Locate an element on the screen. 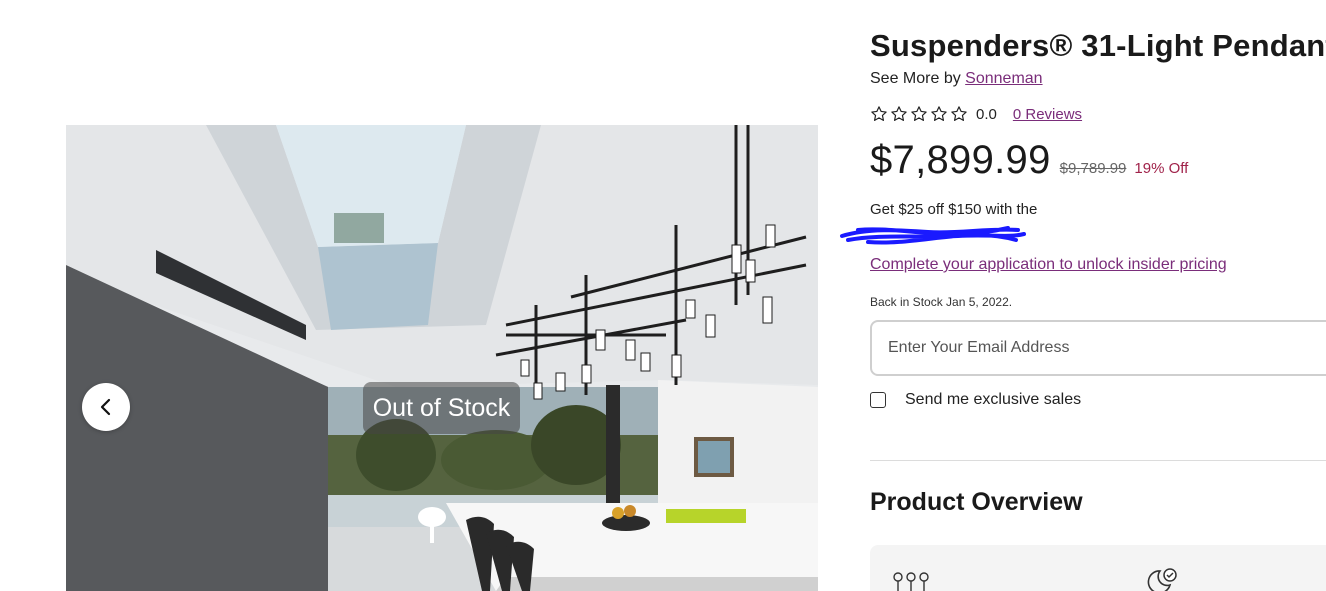  price-row: $7,899.99 $9,789.99 19% Off is located at coordinates (1029, 160).